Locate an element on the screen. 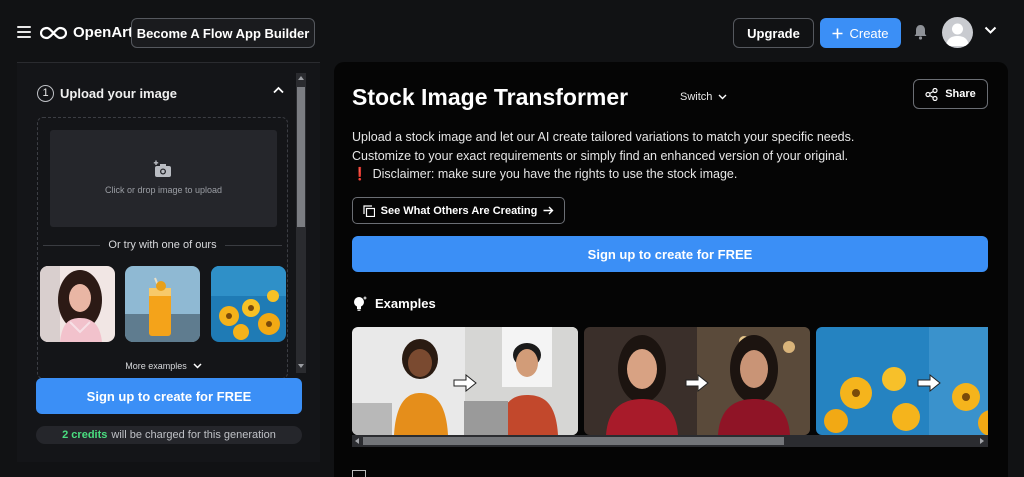 The image size is (1024, 477). see-others-creating-button: See What Others Are Creating is located at coordinates (458, 210).